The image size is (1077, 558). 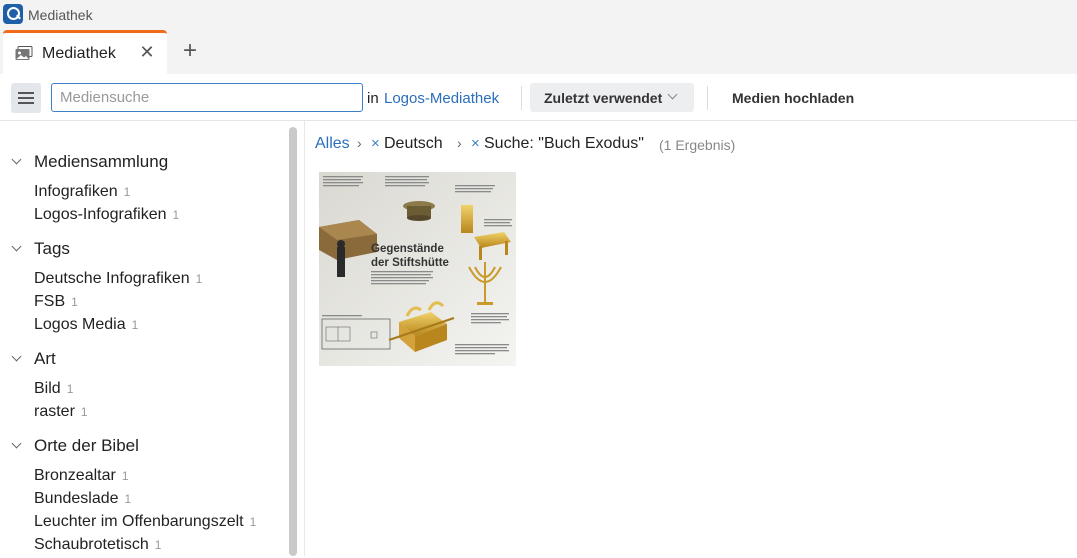 I want to click on filter-item: Leuchter im Offenbarungszelt 1, so click(x=145, y=524).